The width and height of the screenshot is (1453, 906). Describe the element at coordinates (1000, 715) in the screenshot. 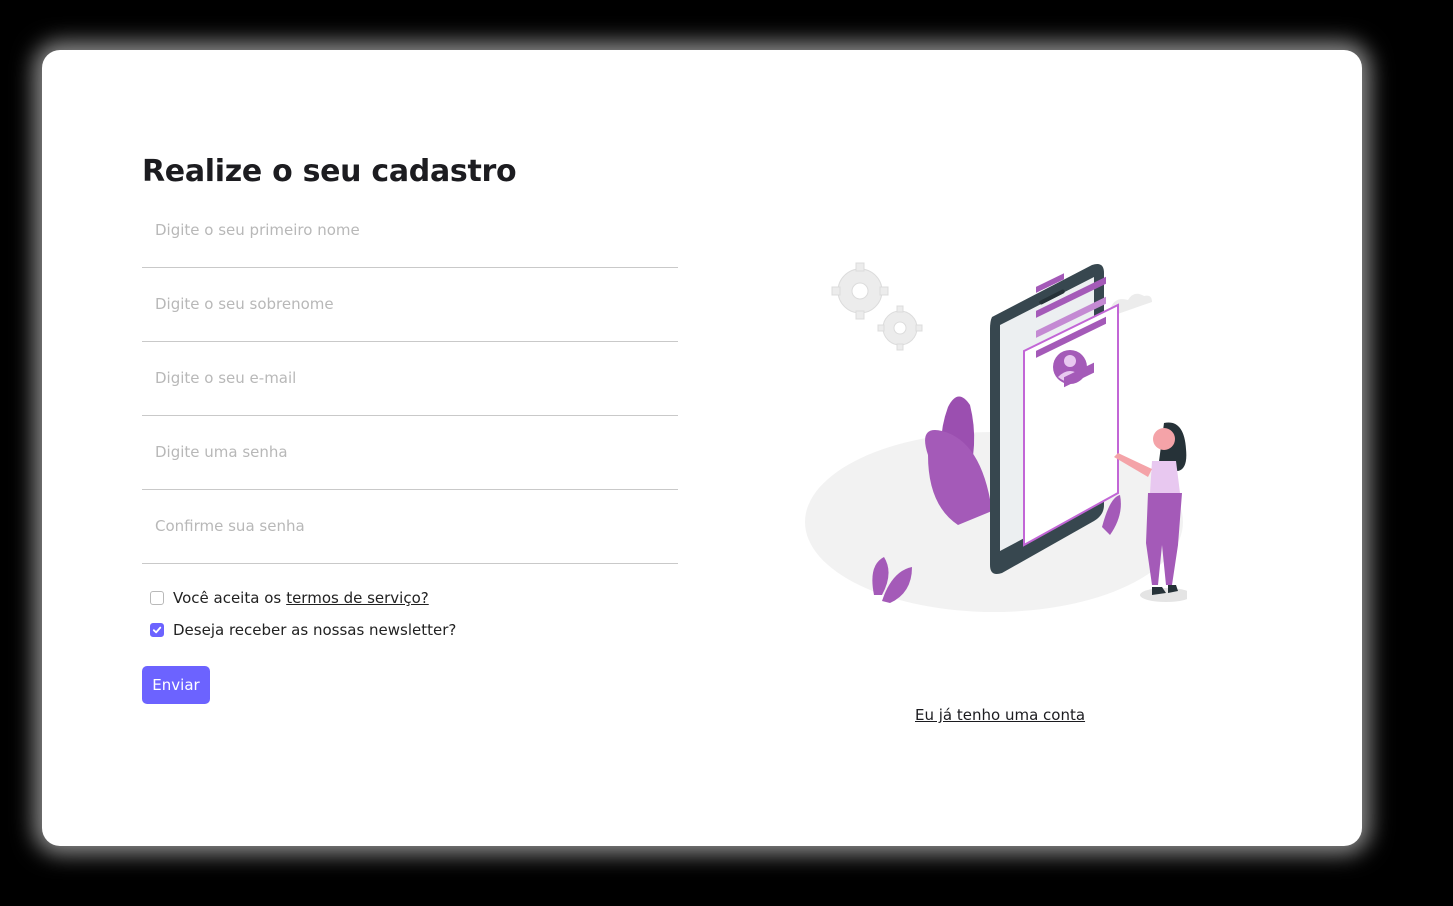

I see `login-link: Eu já tenho uma conta` at that location.